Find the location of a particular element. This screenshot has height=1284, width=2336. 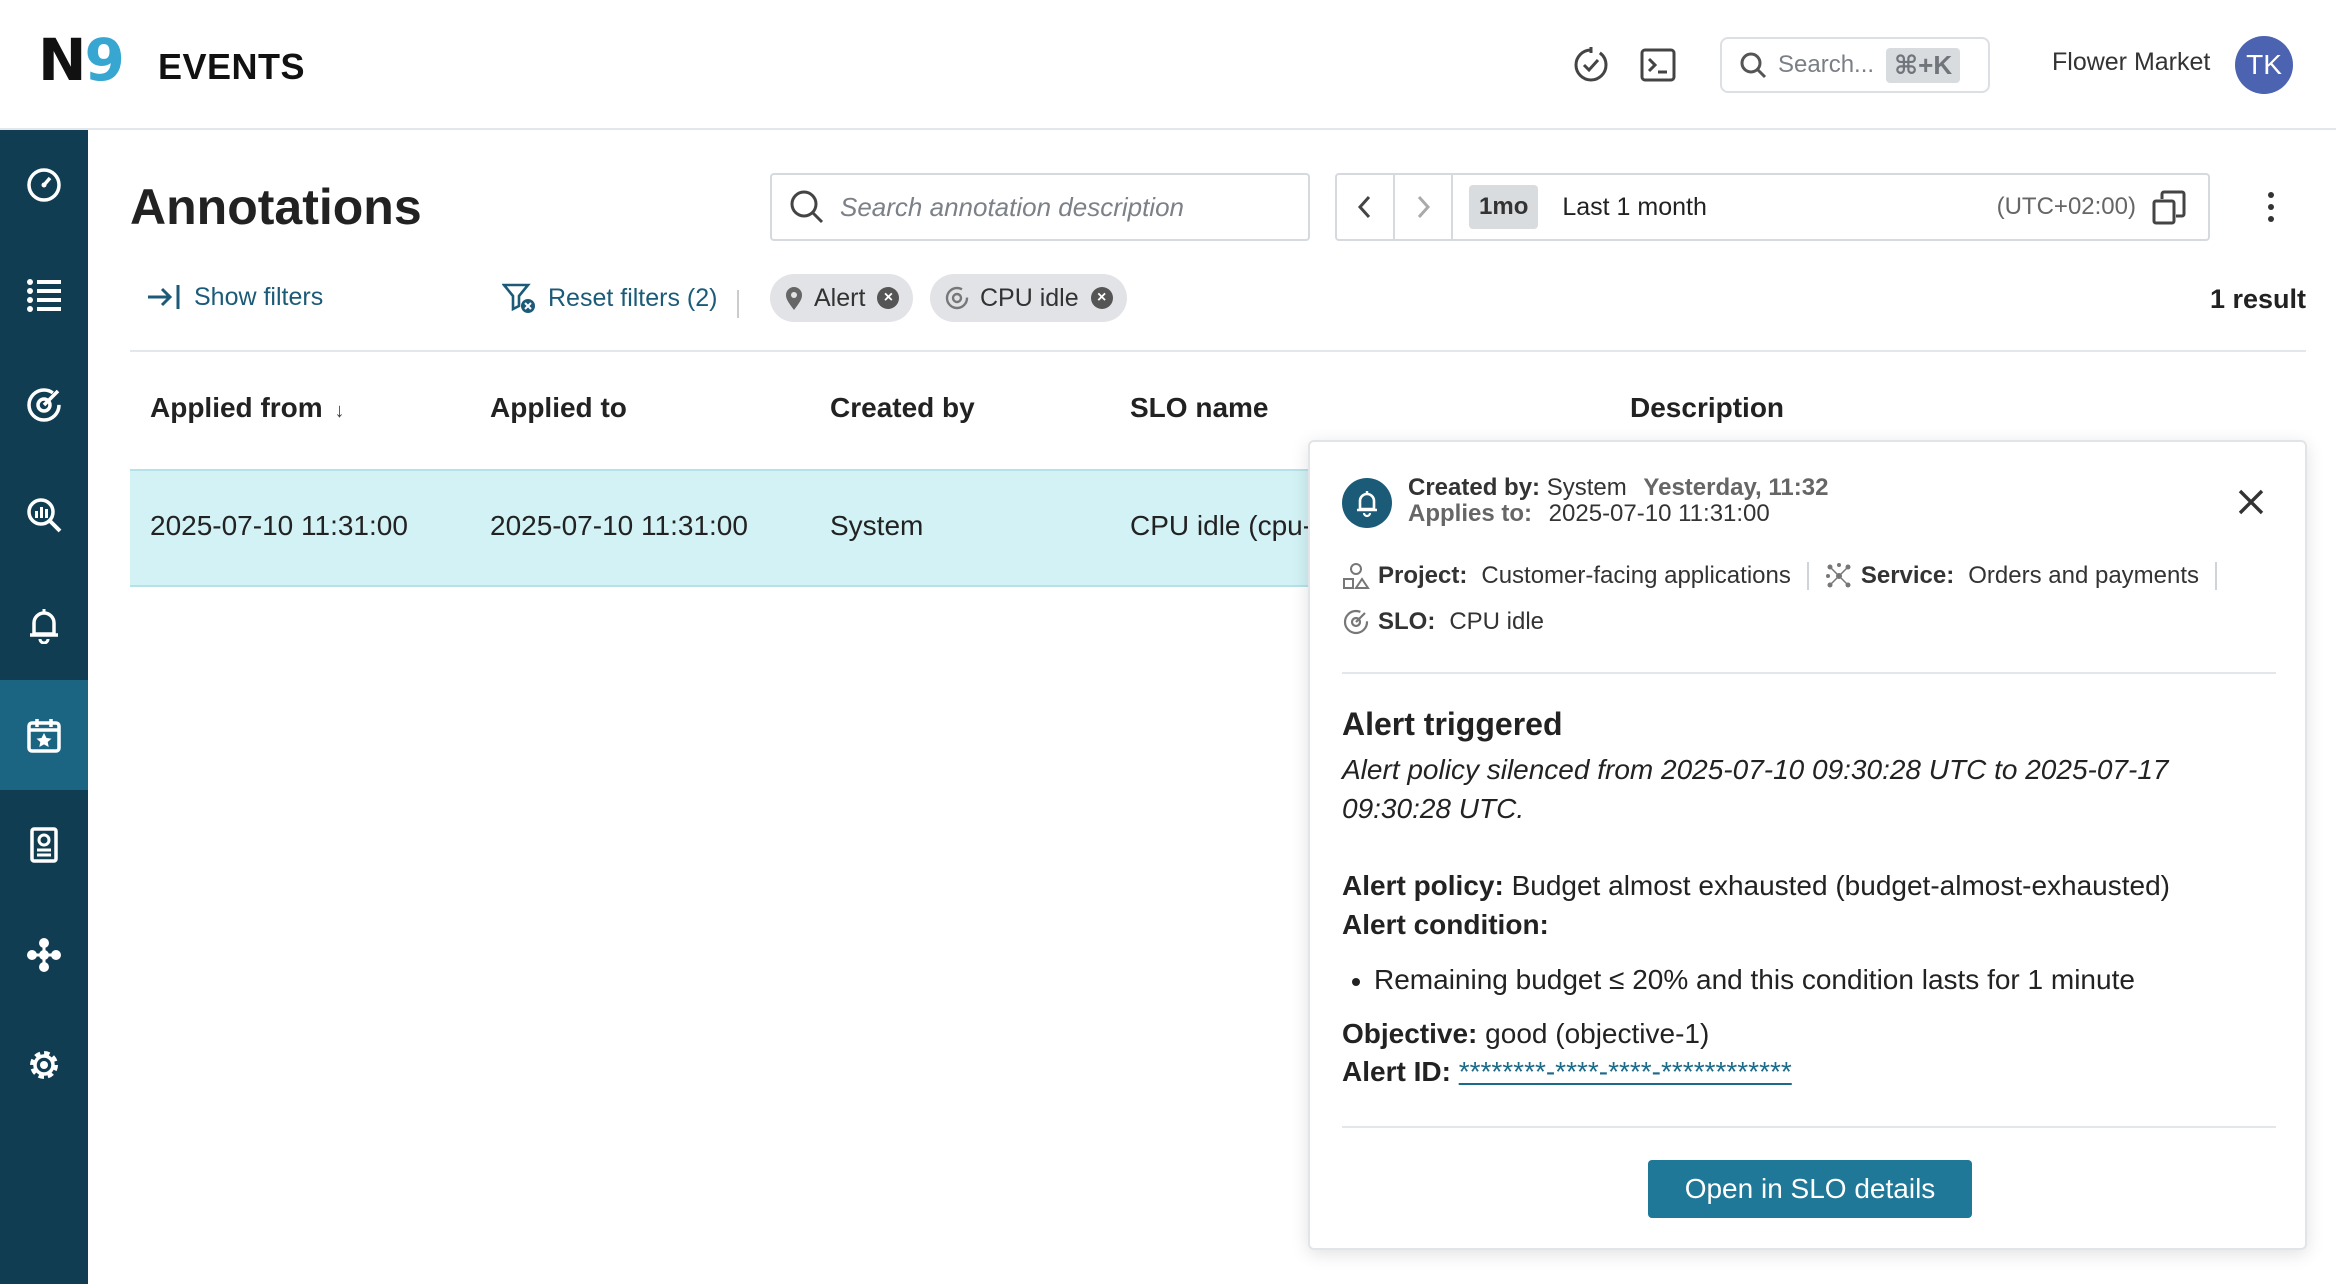

settings-gear-icon is located at coordinates (44, 1065).